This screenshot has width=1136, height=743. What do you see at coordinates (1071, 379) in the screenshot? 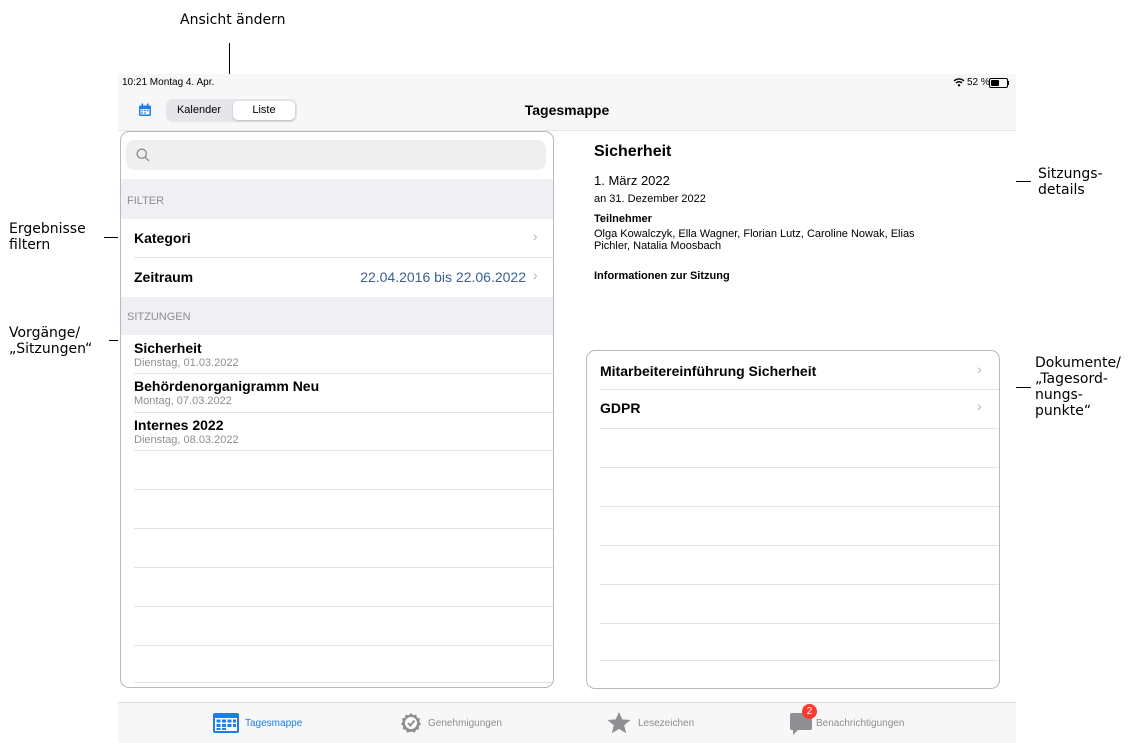
I see `annotation-text-line: „Tagesord-` at bounding box center [1071, 379].